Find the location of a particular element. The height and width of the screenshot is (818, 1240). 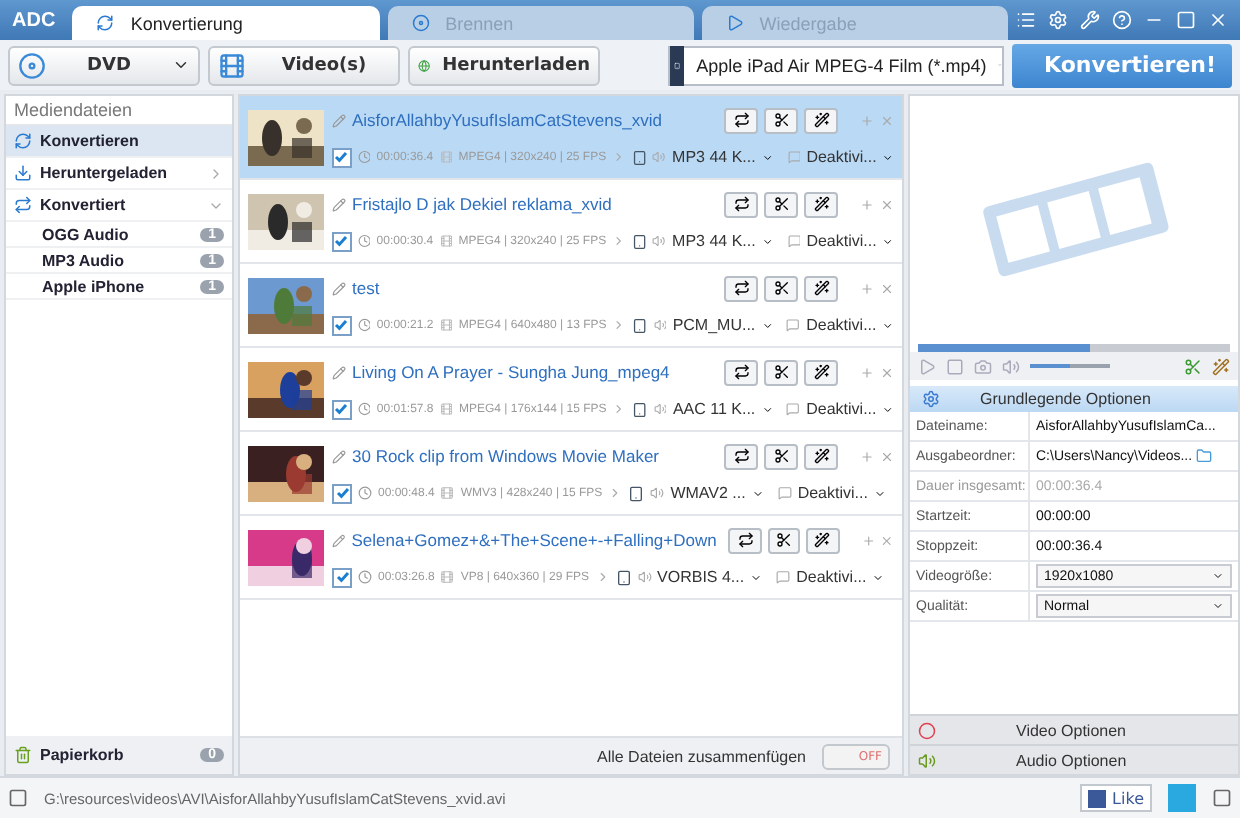

merge-label: Alle Dateien zusammenfügen is located at coordinates (701, 756).